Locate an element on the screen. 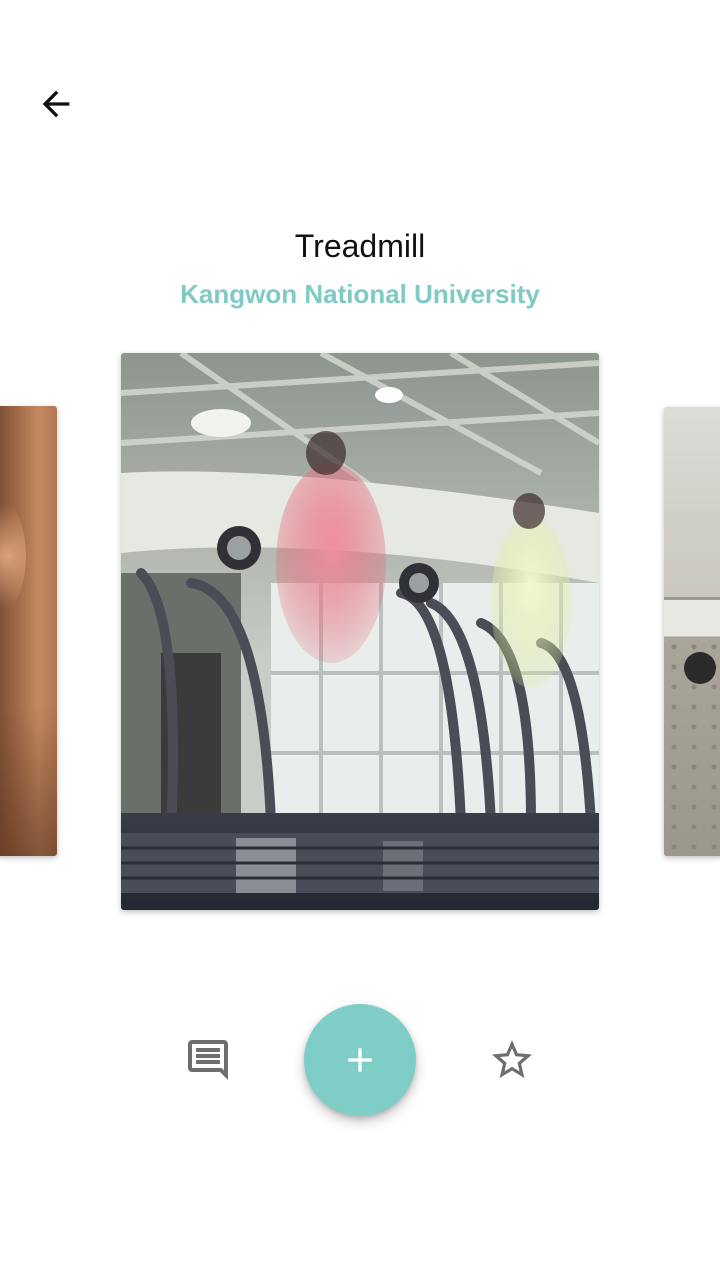 Image resolution: width=720 pixels, height=1280 pixels. favorite-button is located at coordinates (512, 1060).